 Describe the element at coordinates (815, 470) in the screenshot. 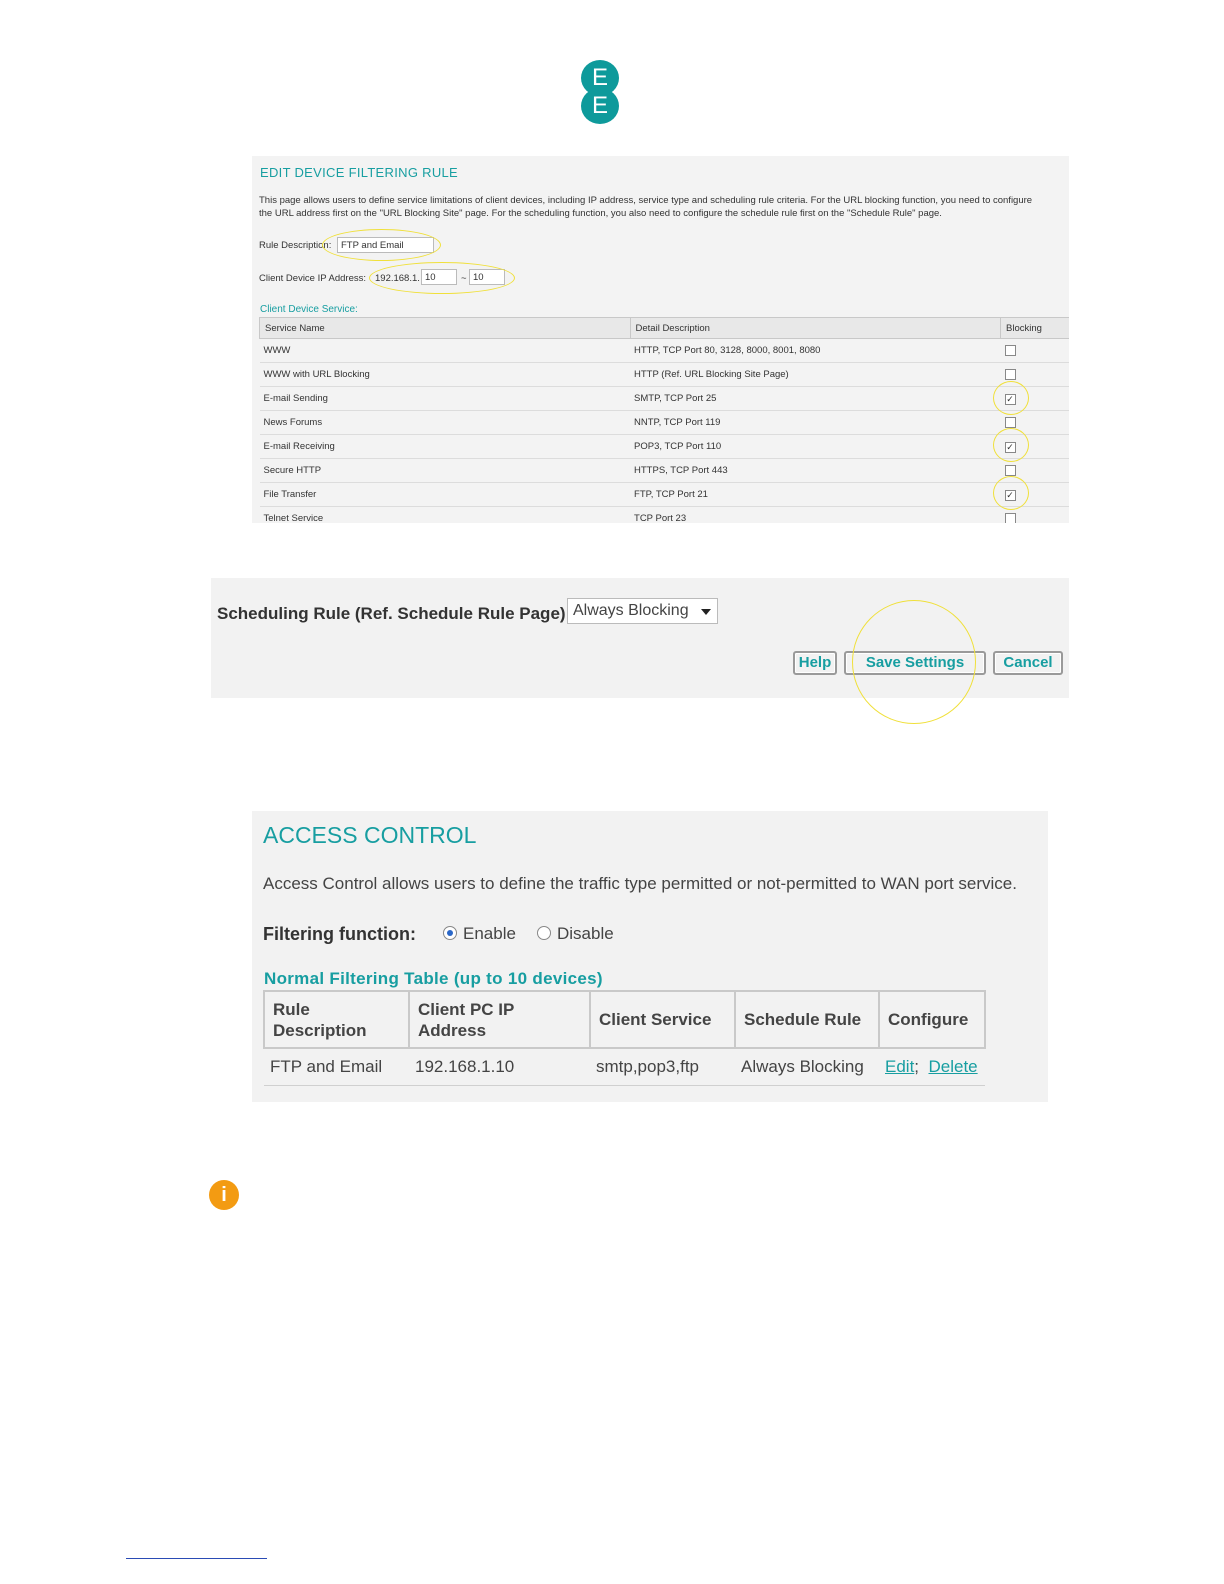

I see `service-detail: HTTPS, TCP Port 443` at that location.